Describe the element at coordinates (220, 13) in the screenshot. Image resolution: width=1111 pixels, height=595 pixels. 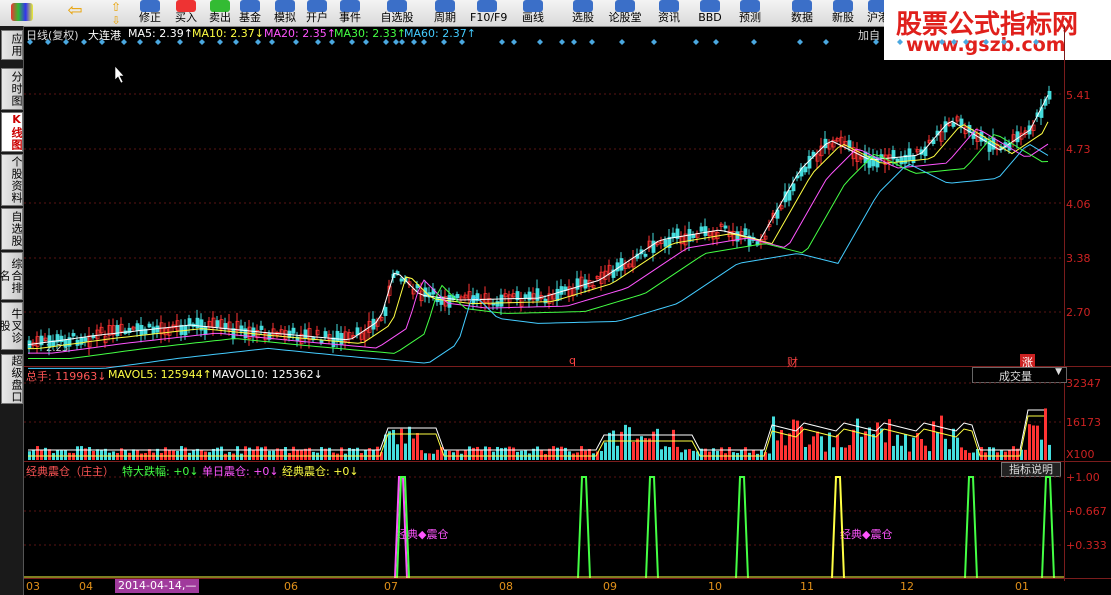
I see `toolbar-button-2: 卖出` at that location.